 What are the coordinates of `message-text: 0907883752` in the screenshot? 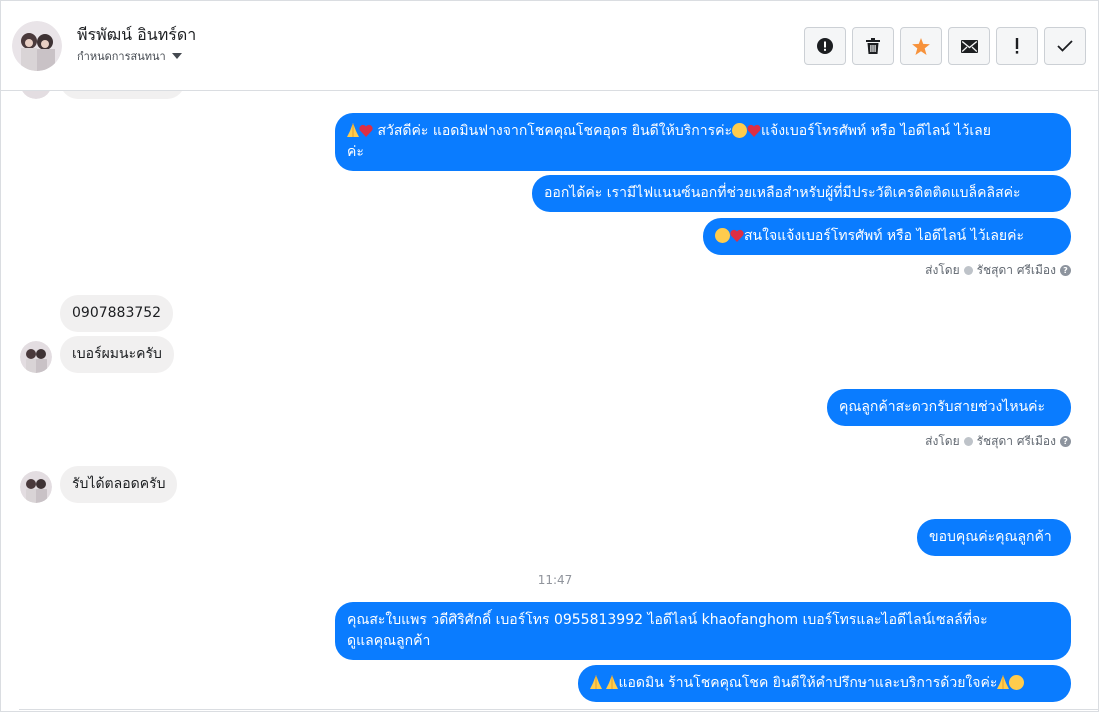 It's located at (117, 313).